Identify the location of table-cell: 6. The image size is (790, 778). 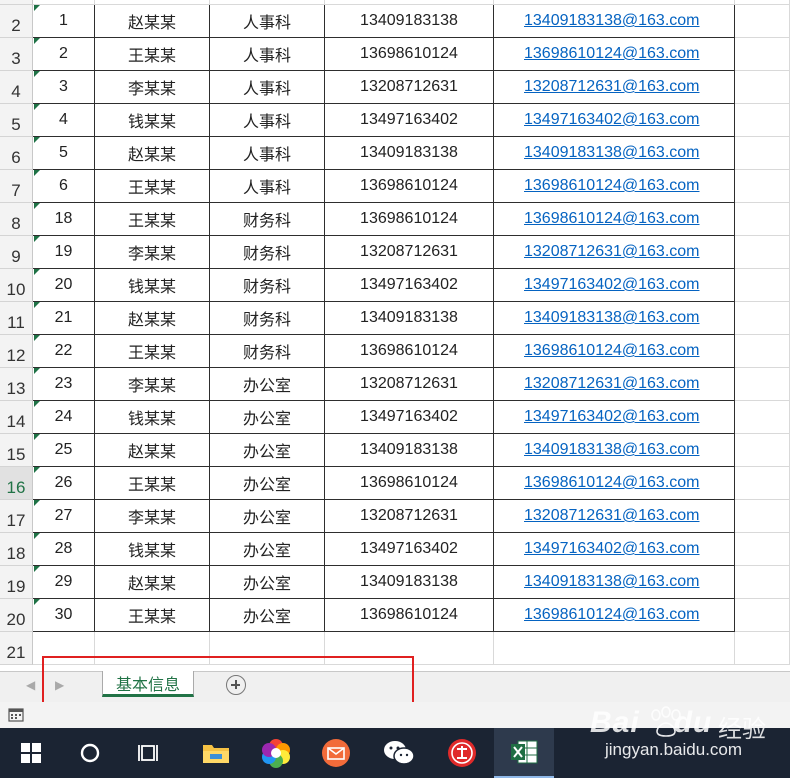
(64, 186).